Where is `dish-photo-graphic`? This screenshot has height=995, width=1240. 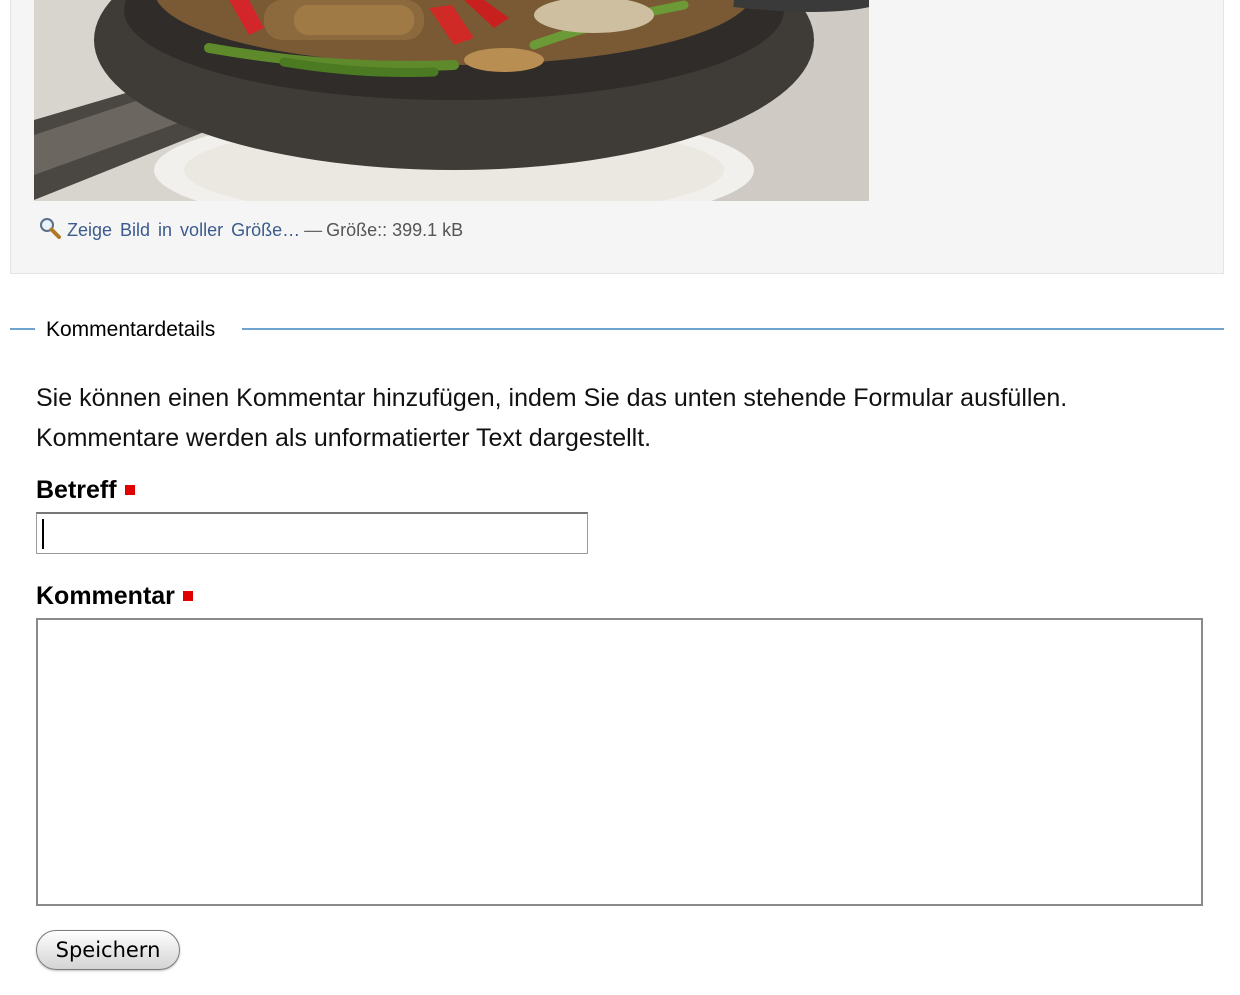
dish-photo-graphic is located at coordinates (451, 100).